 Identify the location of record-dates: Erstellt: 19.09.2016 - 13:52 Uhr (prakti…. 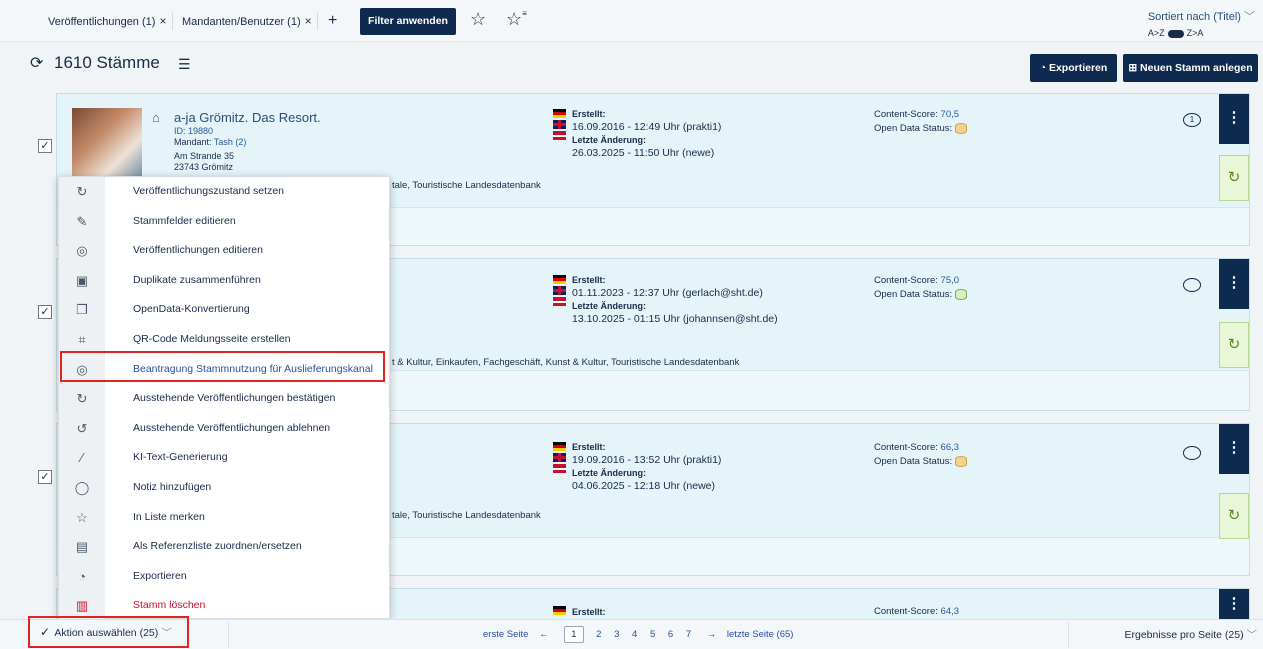
(647, 467).